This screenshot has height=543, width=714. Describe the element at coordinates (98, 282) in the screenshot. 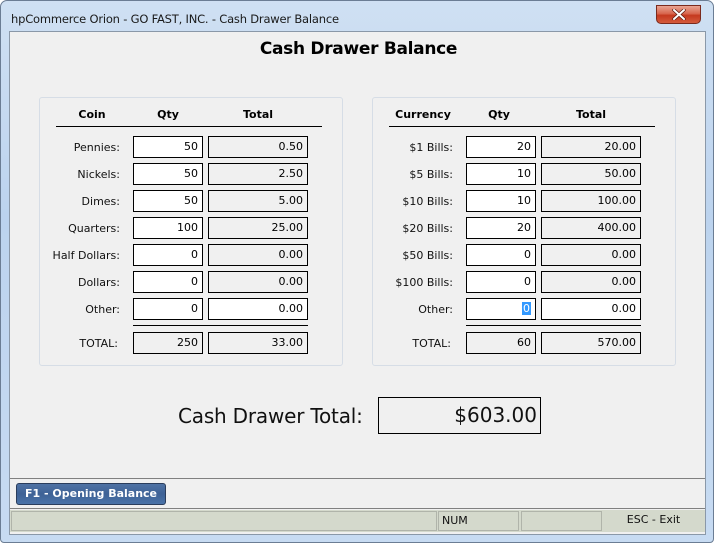

I see `row-label: Dollars:` at that location.